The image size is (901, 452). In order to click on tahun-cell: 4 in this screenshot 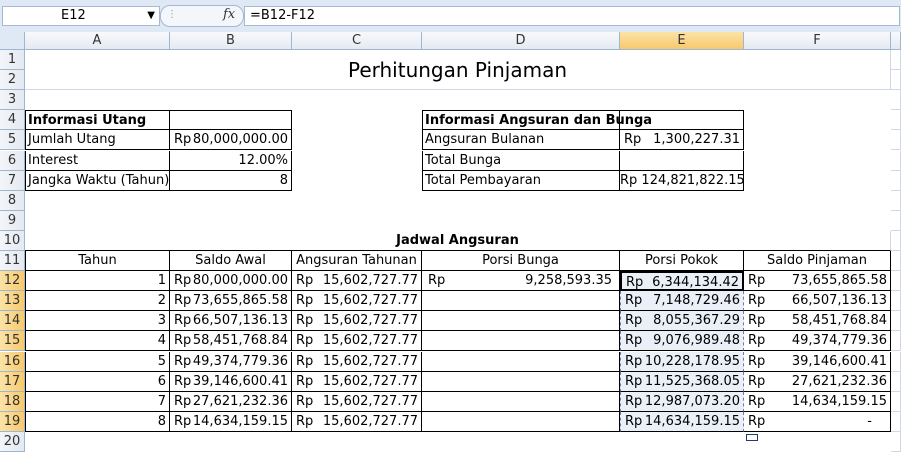, I will do `click(97, 341)`.